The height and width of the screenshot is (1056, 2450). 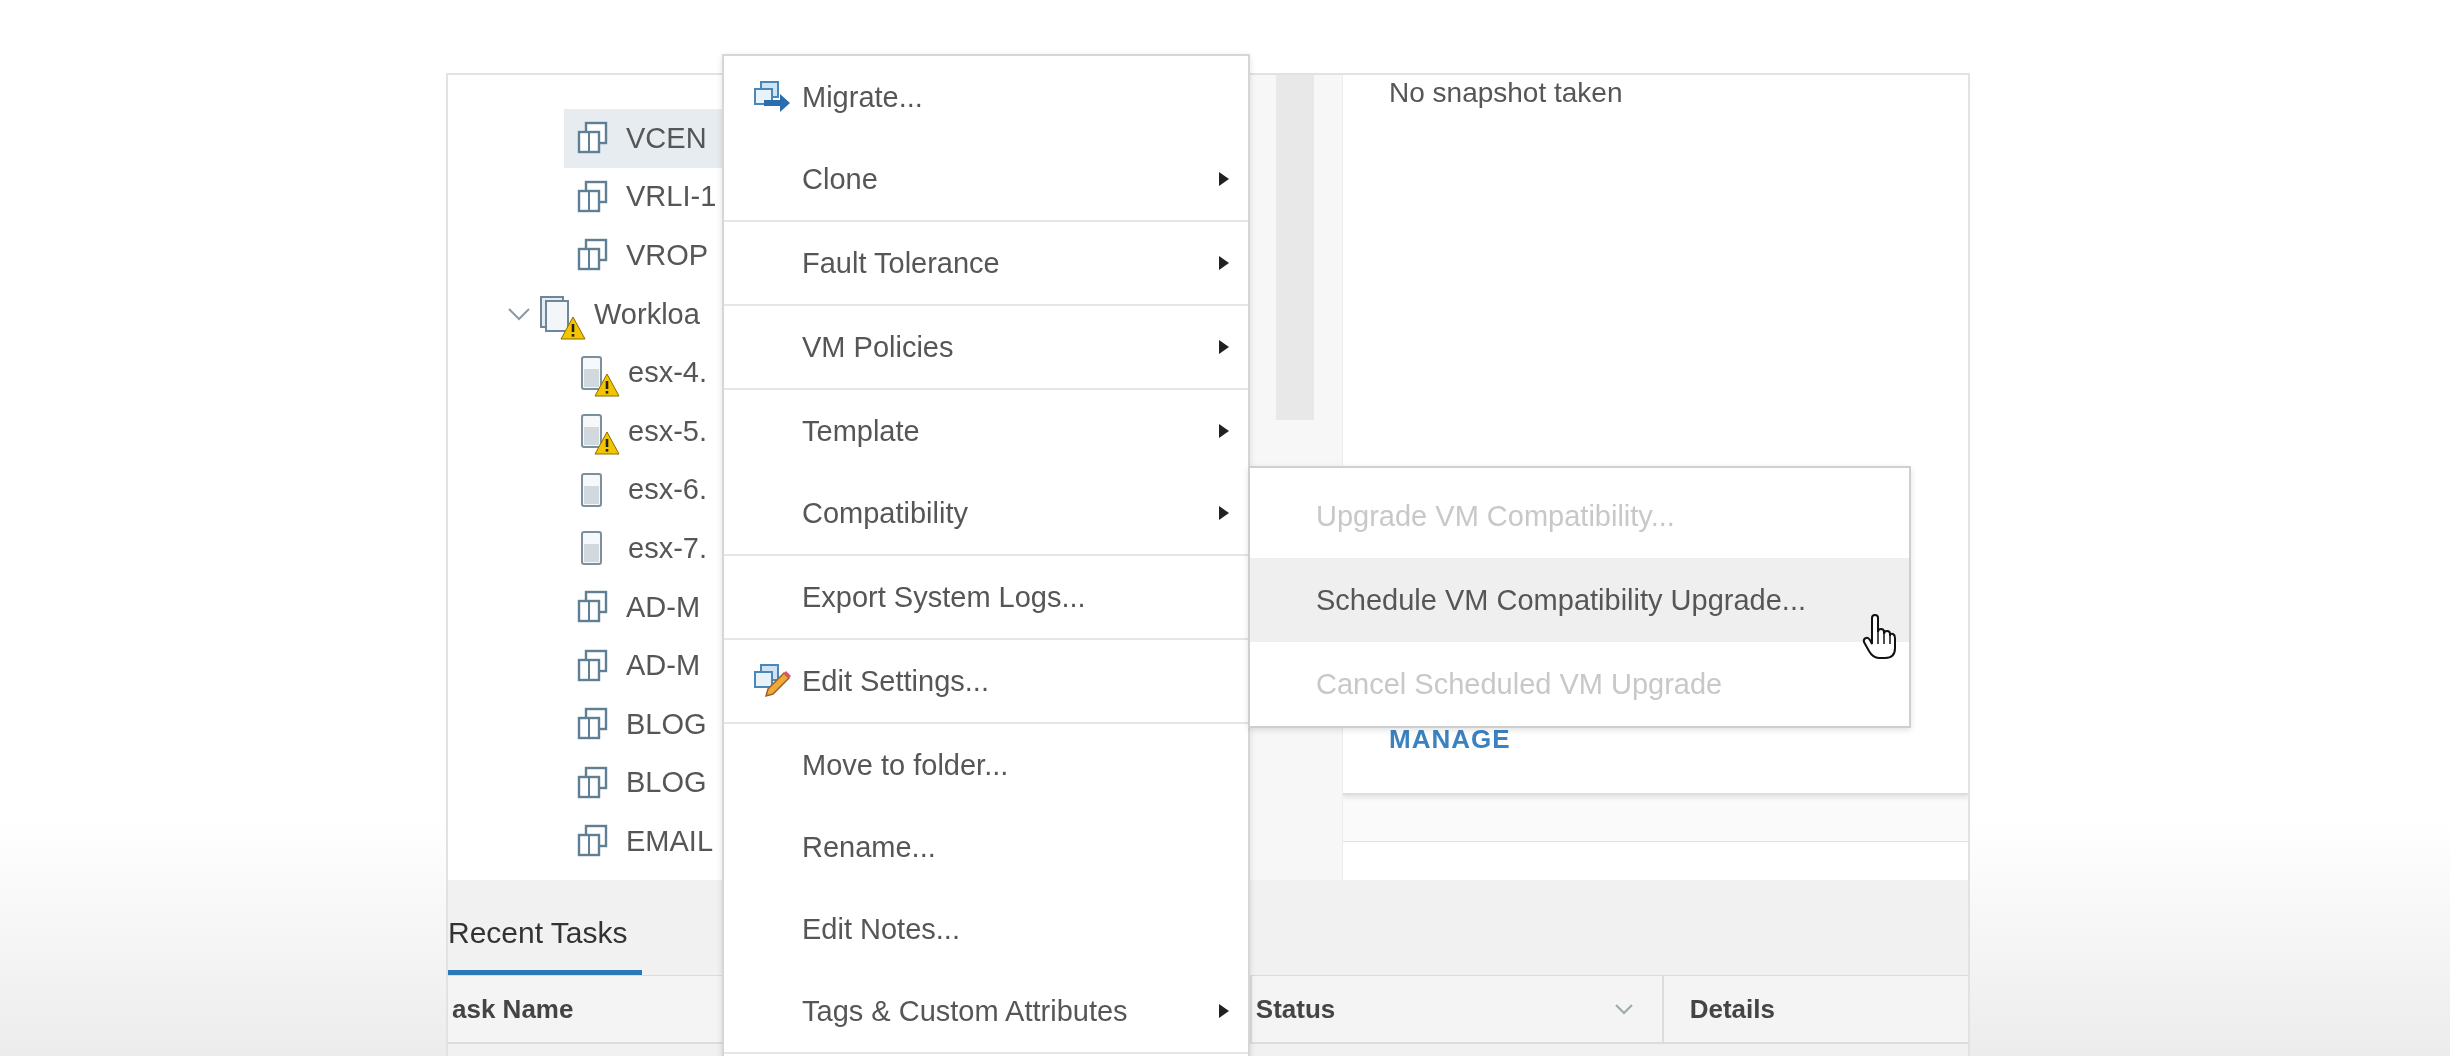 I want to click on tree-item-label: esx-7., so click(x=667, y=548).